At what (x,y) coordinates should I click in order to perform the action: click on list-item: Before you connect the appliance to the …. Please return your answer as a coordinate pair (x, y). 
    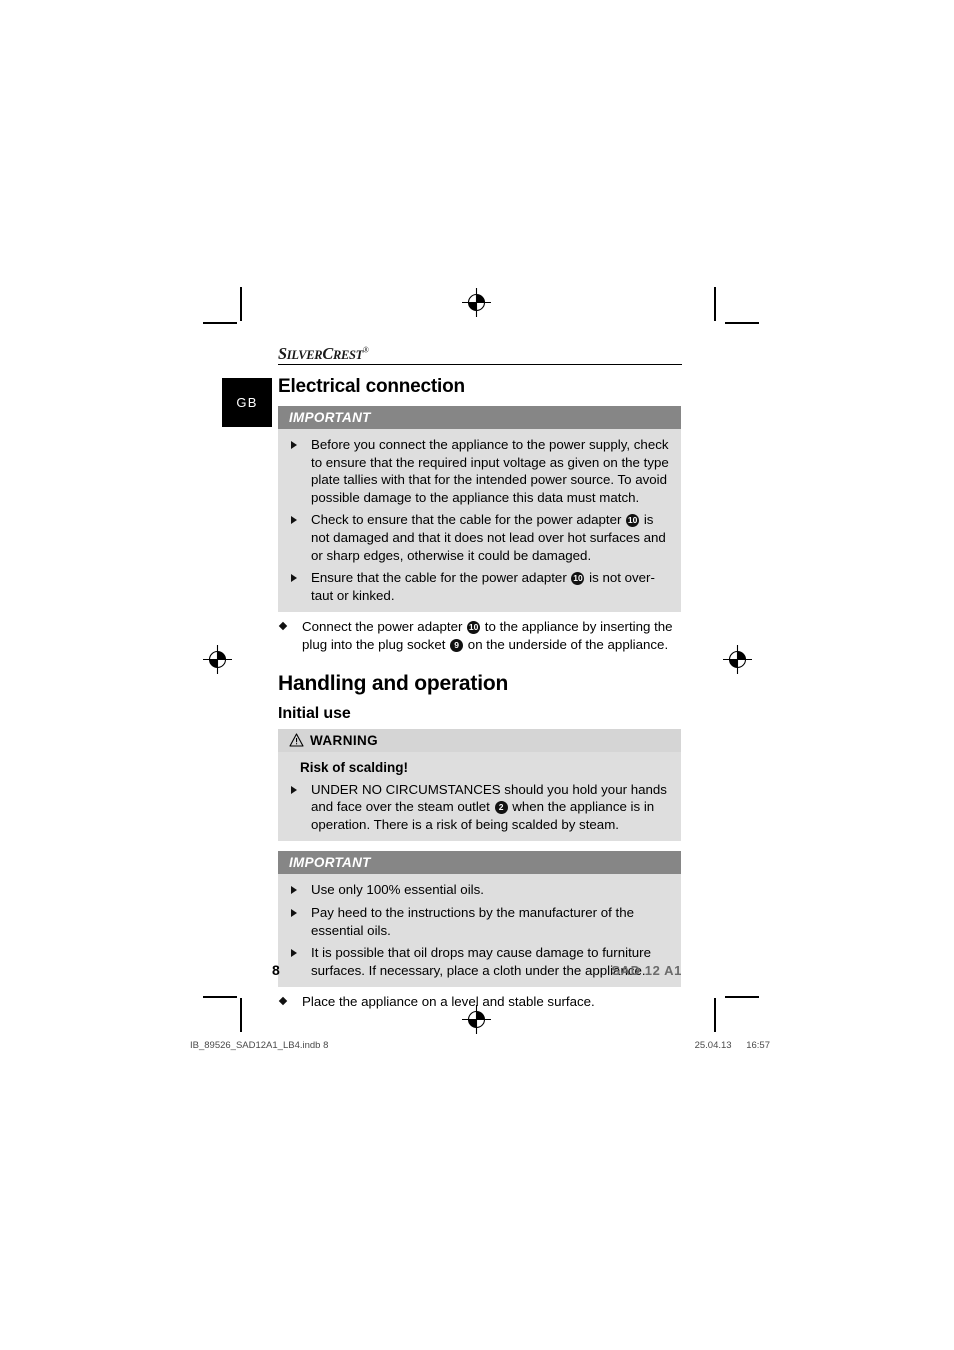
    Looking at the image, I should click on (480, 471).